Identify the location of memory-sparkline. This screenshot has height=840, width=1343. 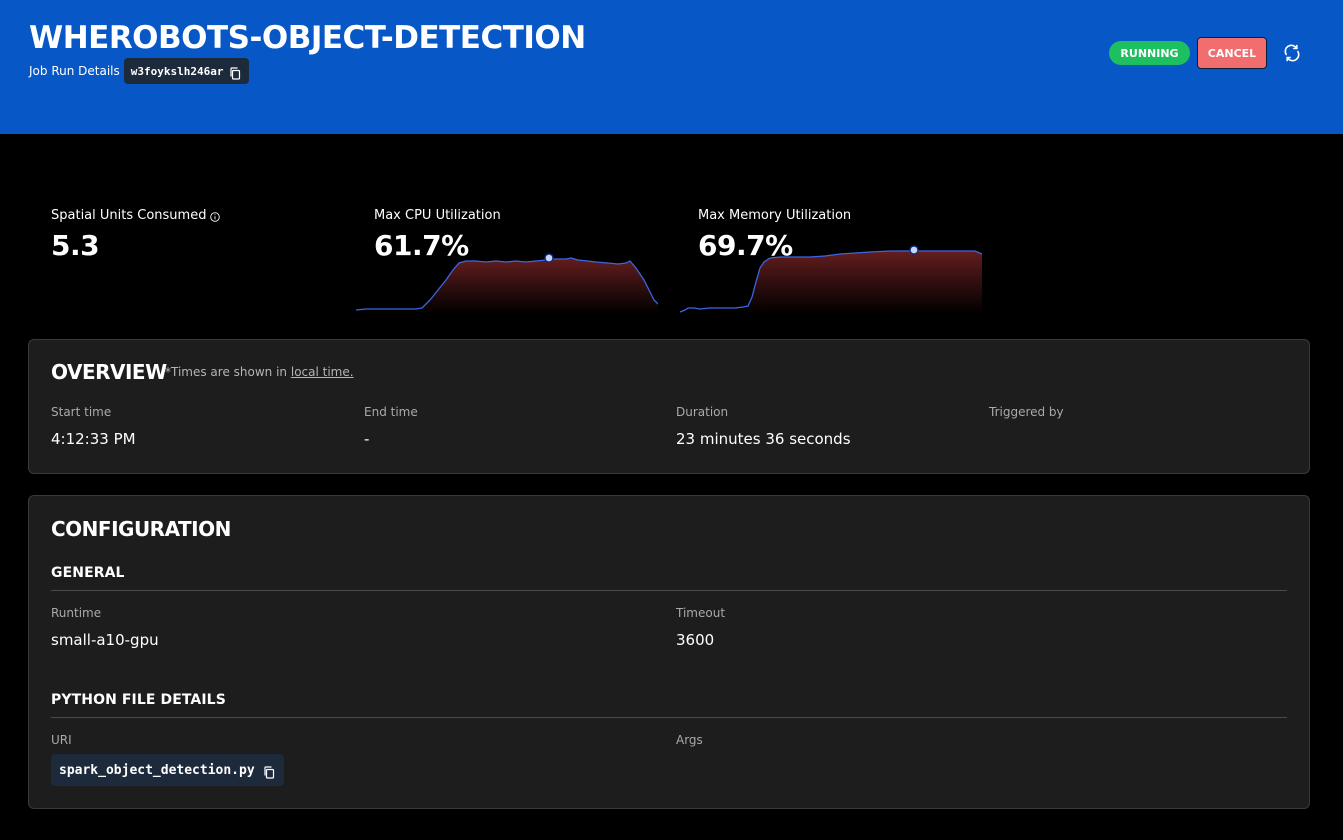
(831, 279).